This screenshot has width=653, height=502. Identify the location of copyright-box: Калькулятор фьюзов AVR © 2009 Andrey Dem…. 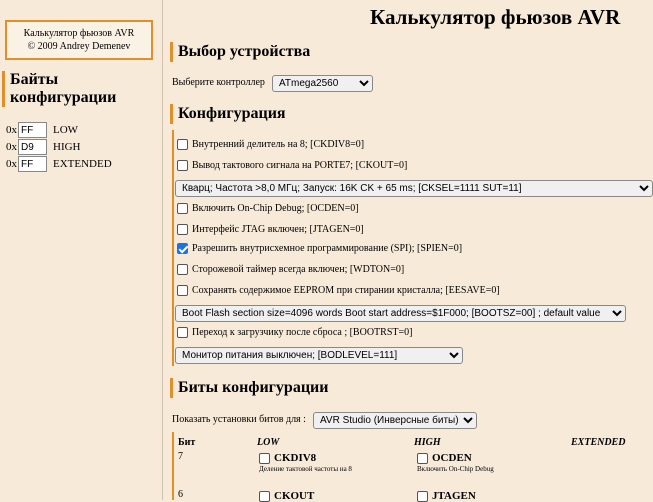
(79, 40).